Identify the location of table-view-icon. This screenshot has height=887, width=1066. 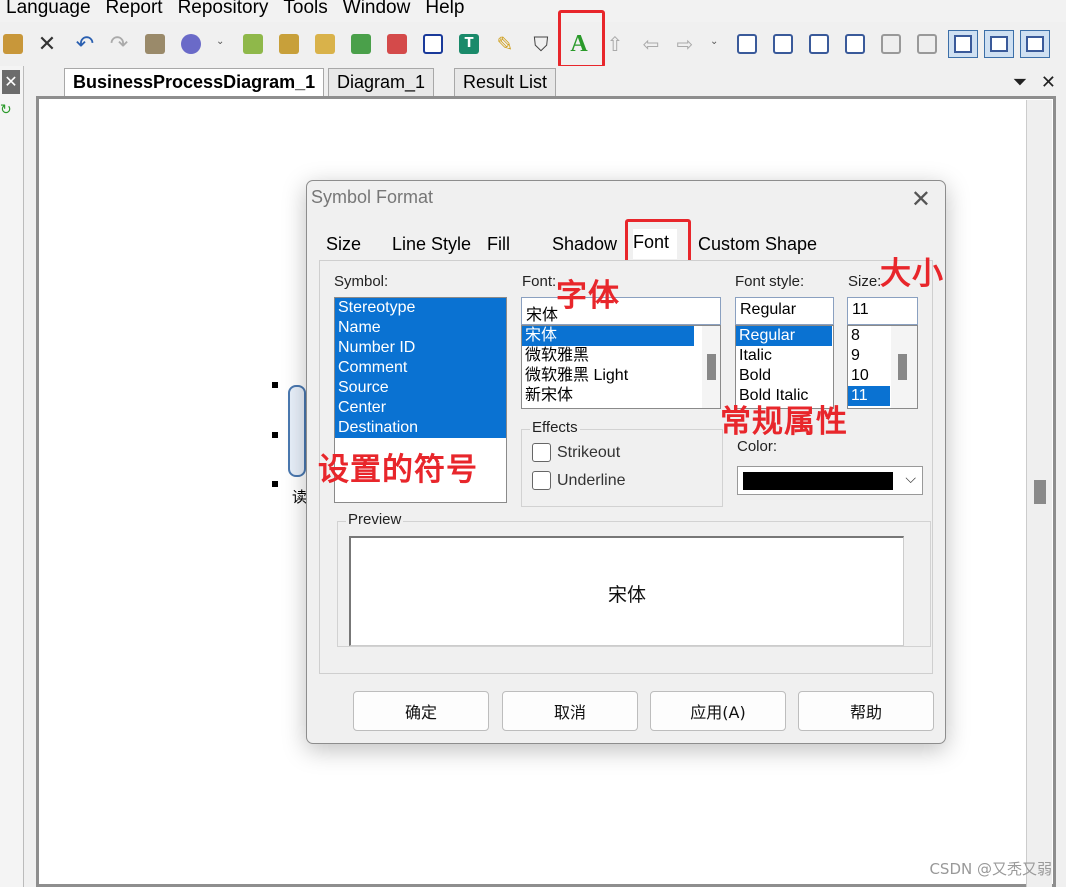
(1035, 44).